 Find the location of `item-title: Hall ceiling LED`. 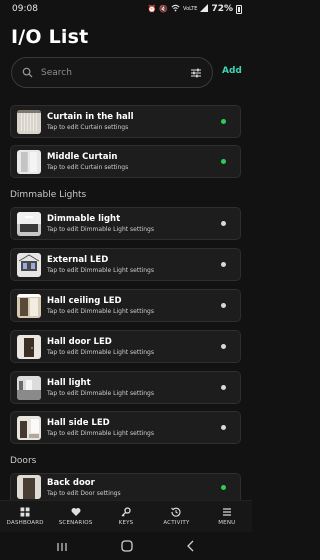

item-title: Hall ceiling LED is located at coordinates (84, 301).